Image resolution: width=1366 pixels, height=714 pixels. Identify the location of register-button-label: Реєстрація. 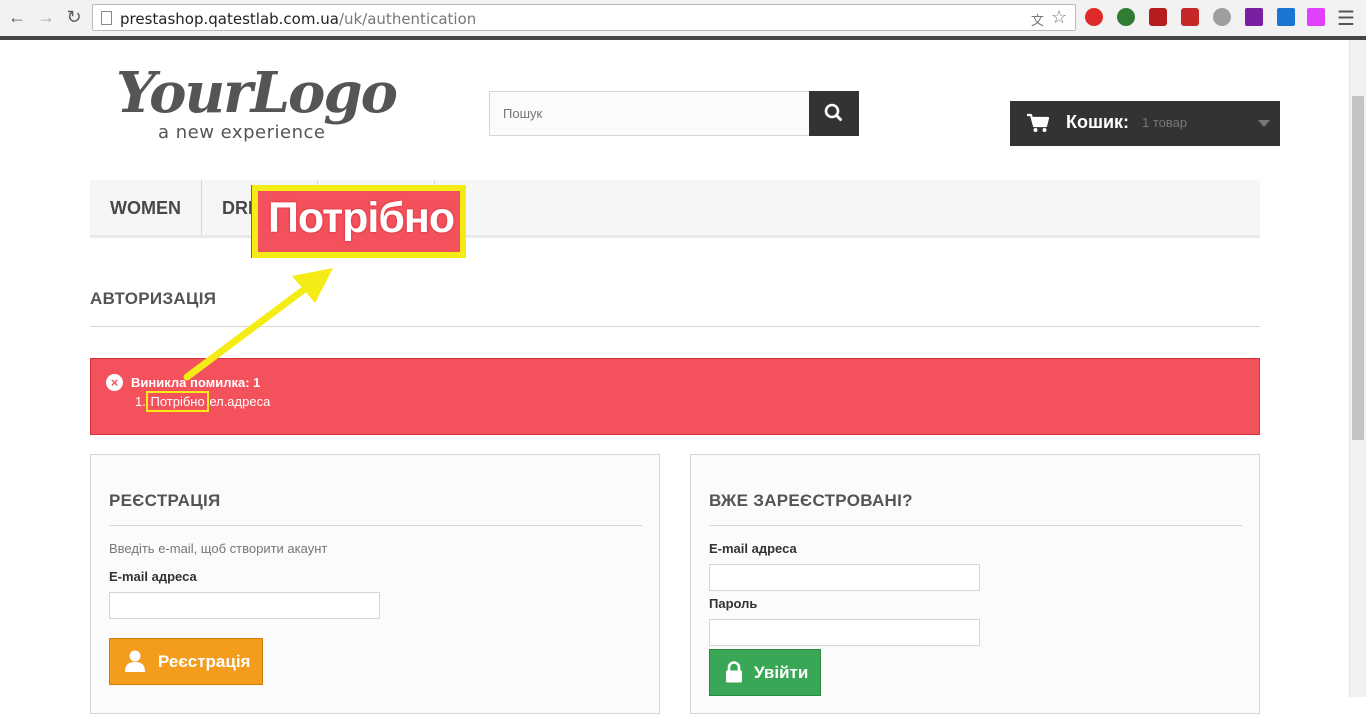
(204, 661).